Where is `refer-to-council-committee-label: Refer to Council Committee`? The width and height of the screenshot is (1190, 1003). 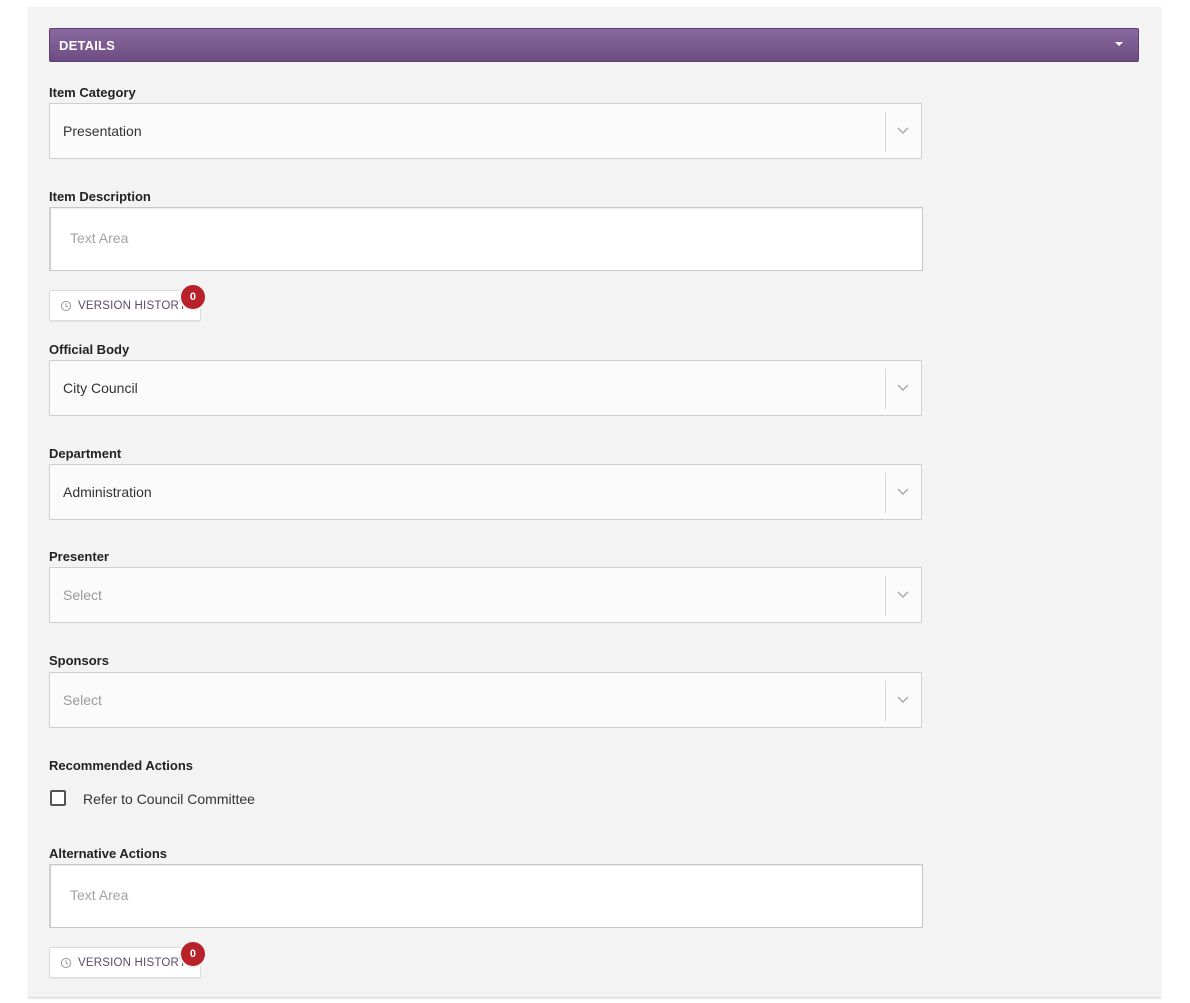 refer-to-council-committee-label: Refer to Council Committee is located at coordinates (169, 799).